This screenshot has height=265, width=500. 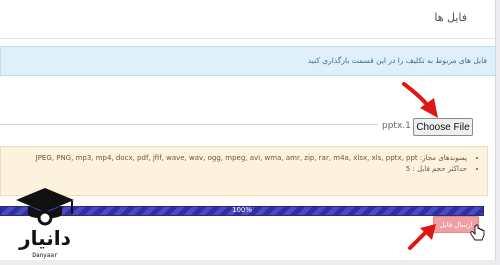 What do you see at coordinates (189, 124) in the screenshot?
I see `file-input-divider` at bounding box center [189, 124].